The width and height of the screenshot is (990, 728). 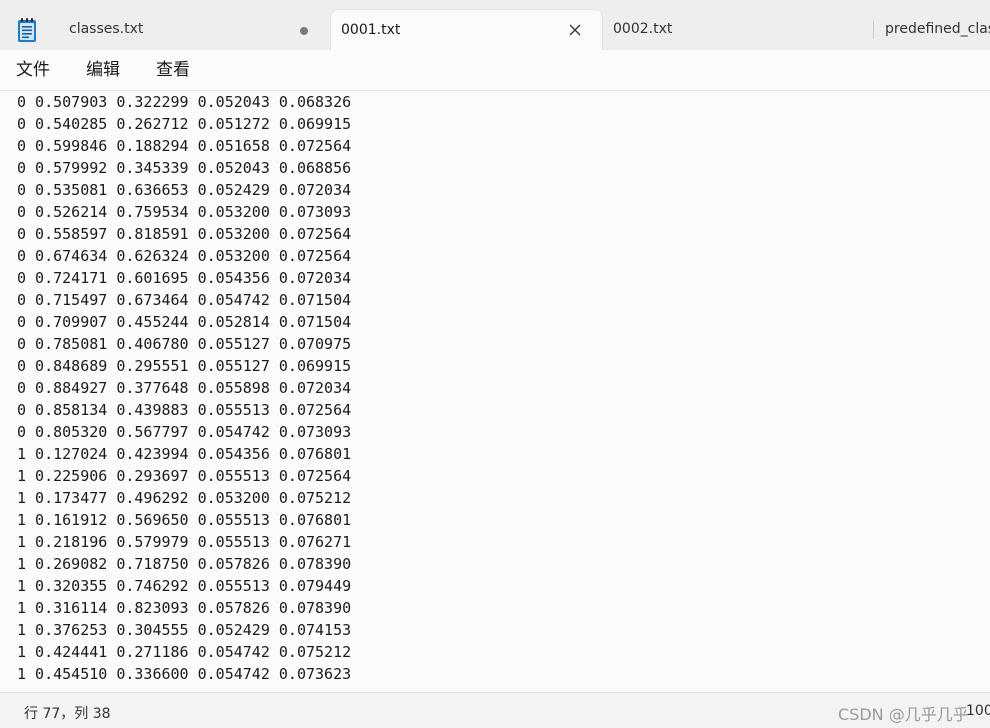 What do you see at coordinates (903, 714) in the screenshot?
I see `watermark: CSDN @几乎几乎` at bounding box center [903, 714].